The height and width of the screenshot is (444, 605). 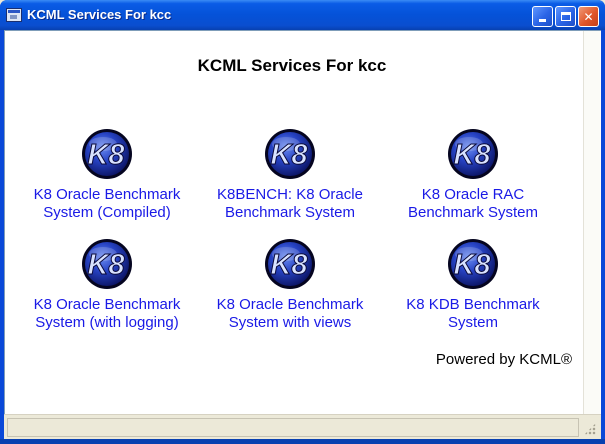 What do you see at coordinates (99, 14) in the screenshot?
I see `window-title: KCML Services For kcc` at bounding box center [99, 14].